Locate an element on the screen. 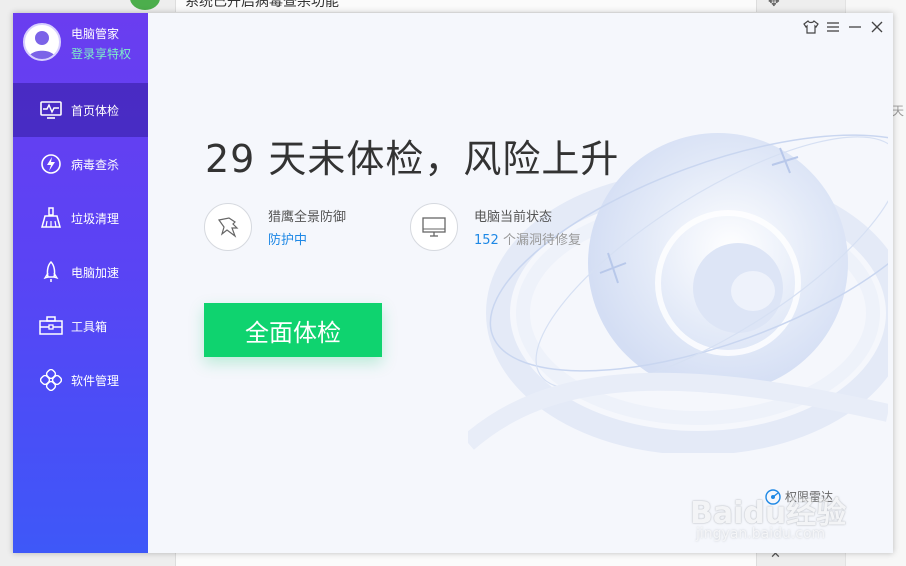 The height and width of the screenshot is (566, 906). user-profile: 电脑管家 登录享特权 is located at coordinates (85, 53).